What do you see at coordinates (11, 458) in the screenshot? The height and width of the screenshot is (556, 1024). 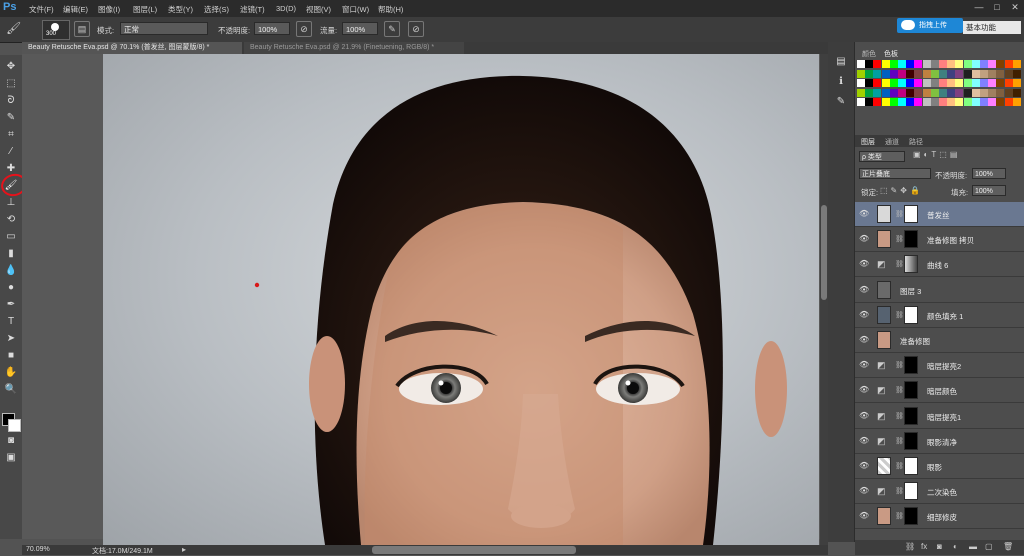 I see `screen-mode-icon: ▣` at bounding box center [11, 458].